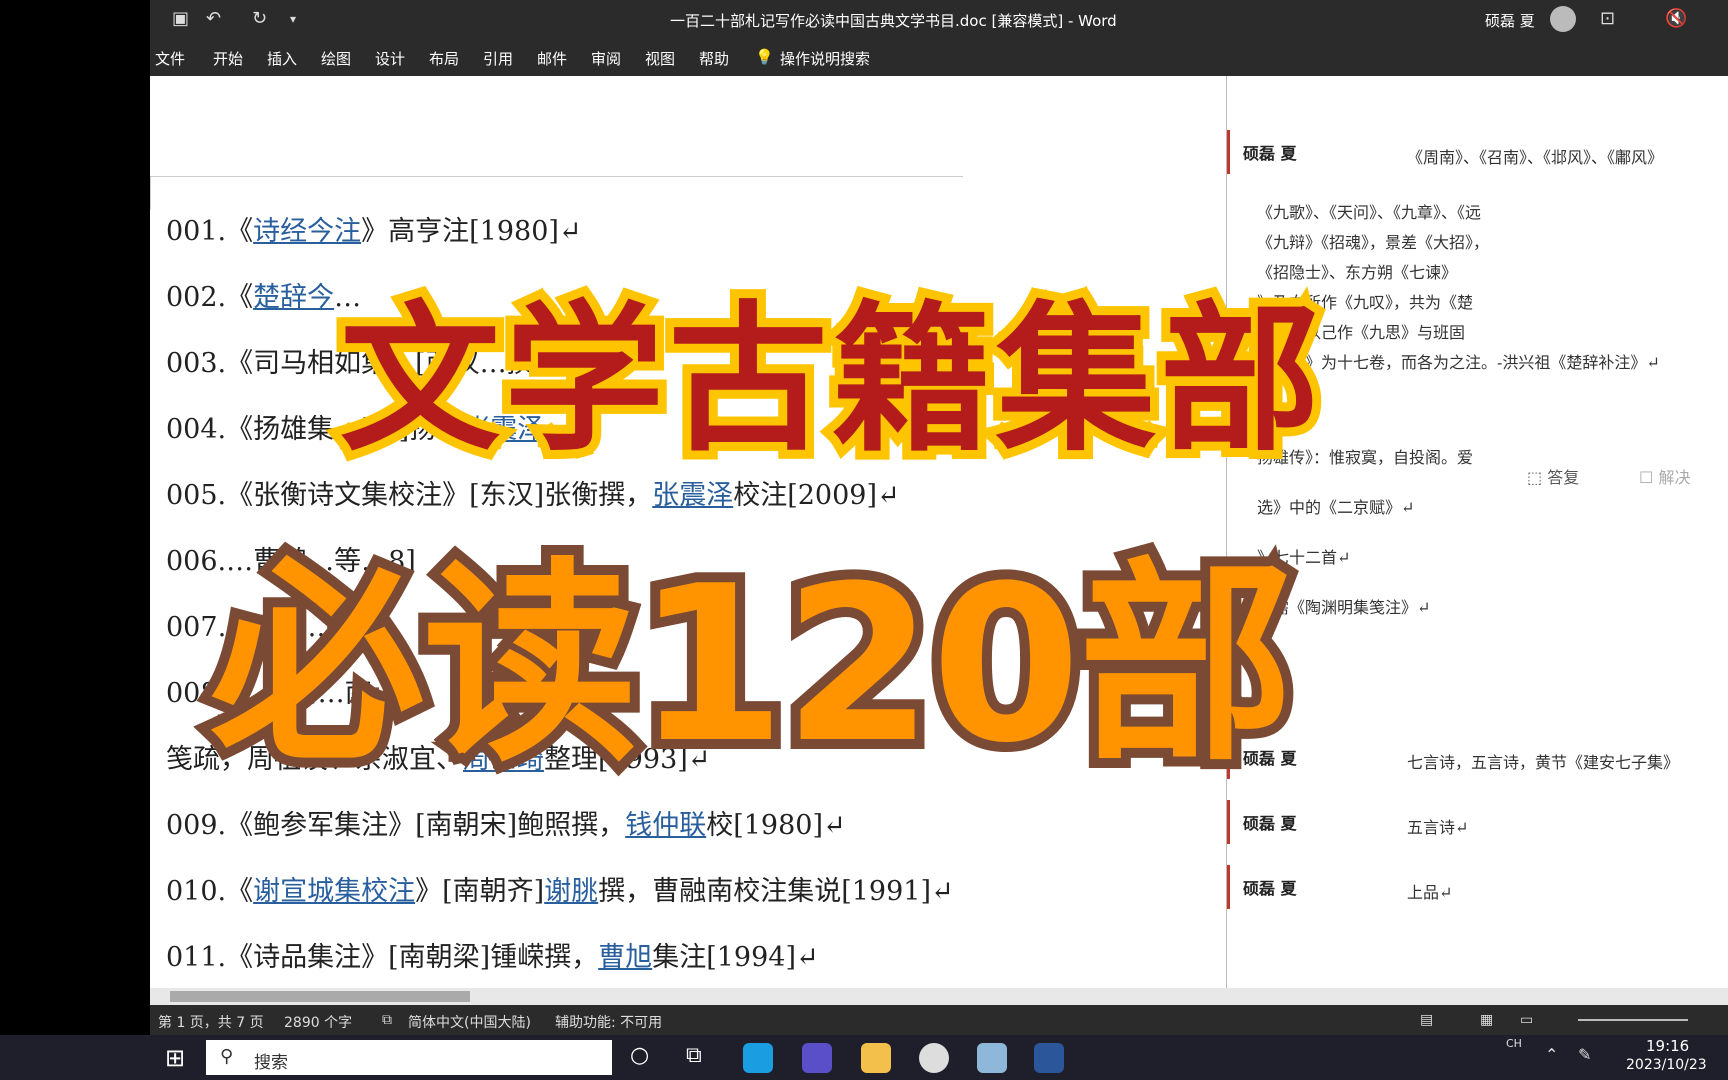  I want to click on line-text: 《鲍参军集注》, so click(321, 825).